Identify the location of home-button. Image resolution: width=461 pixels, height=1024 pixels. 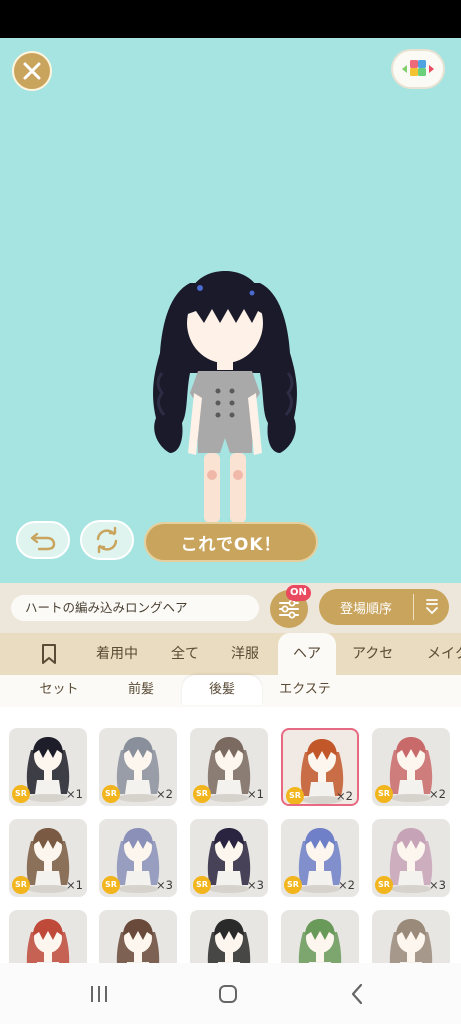
(228, 994).